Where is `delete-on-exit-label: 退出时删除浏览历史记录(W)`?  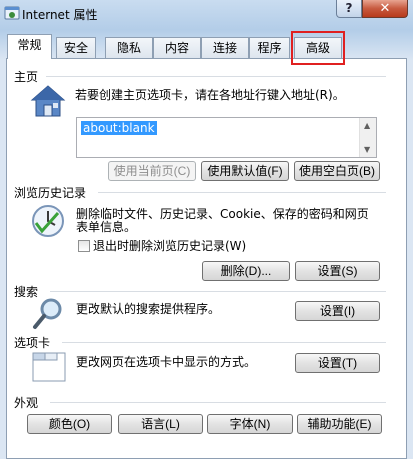
delete-on-exit-label: 退出时删除浏览历史记录(W) is located at coordinates (169, 246).